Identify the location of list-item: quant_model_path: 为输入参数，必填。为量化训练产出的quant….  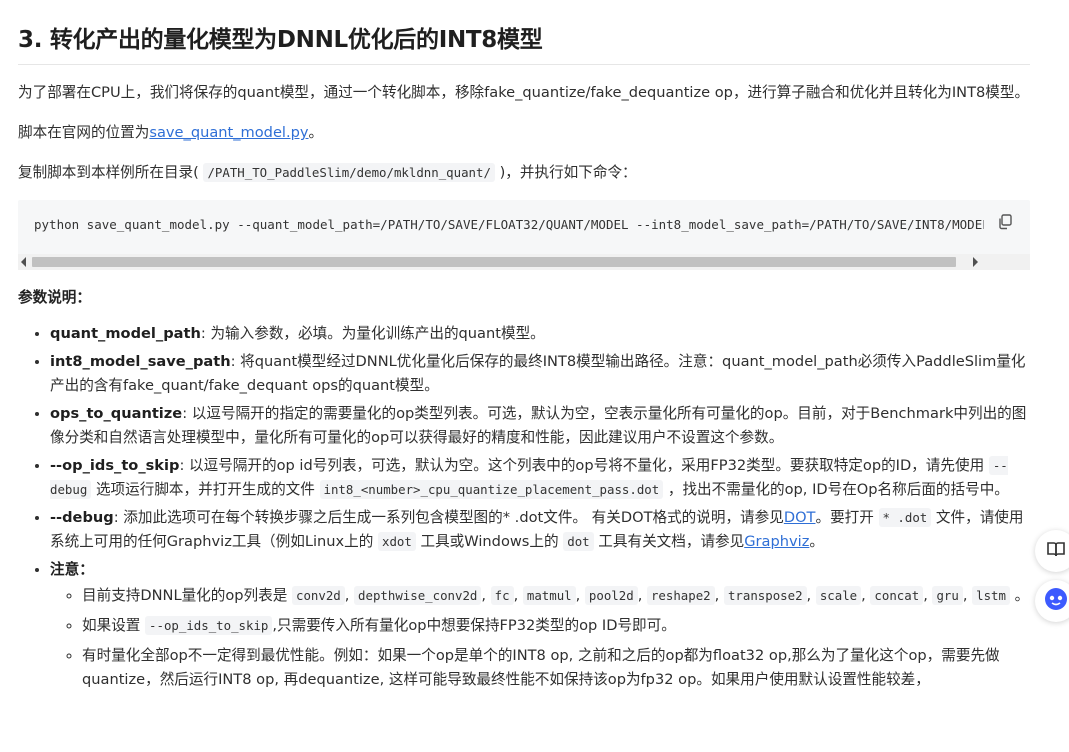
(540, 334).